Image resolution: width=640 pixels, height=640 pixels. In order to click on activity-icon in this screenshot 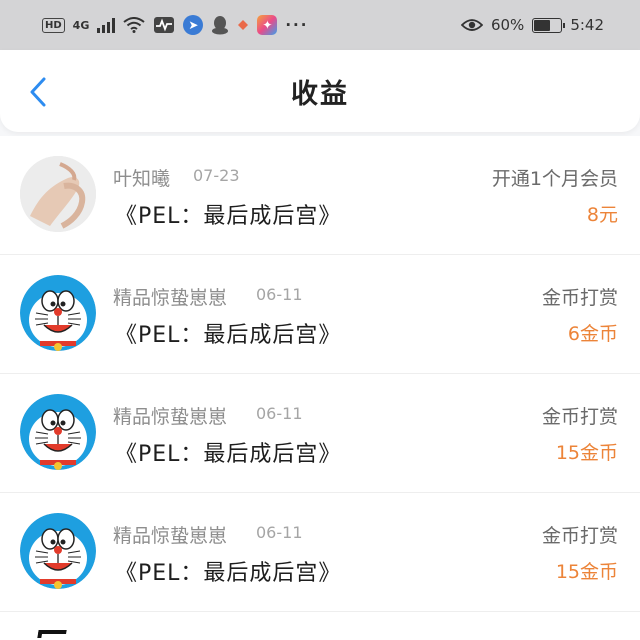, I will do `click(164, 25)`.